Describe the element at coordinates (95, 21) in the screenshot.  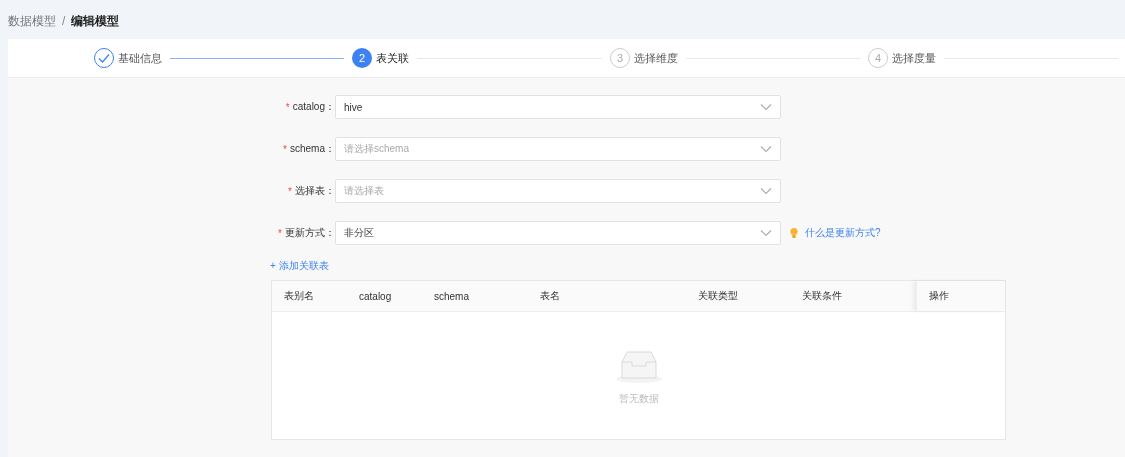
I see `breadcrumb-item: 编辑模型` at that location.